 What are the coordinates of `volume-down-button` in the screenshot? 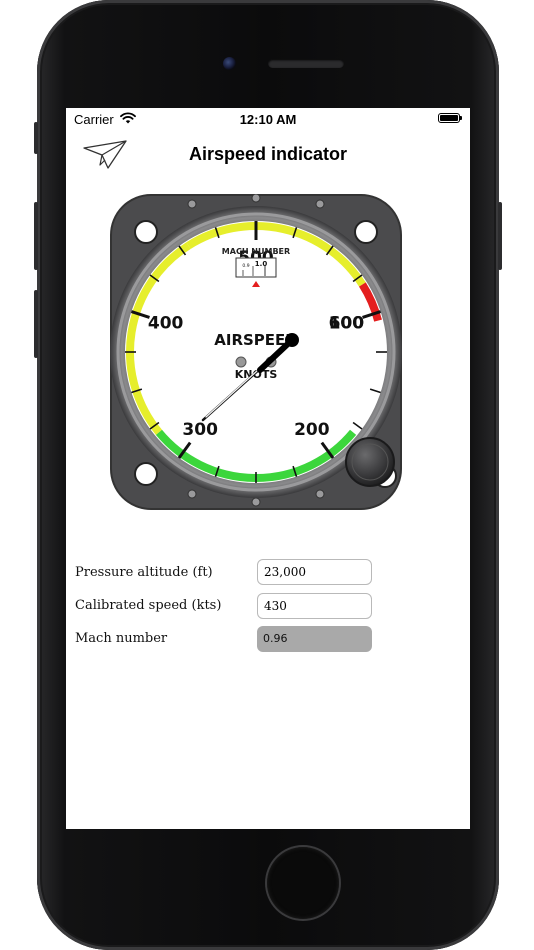 It's located at (36, 324).